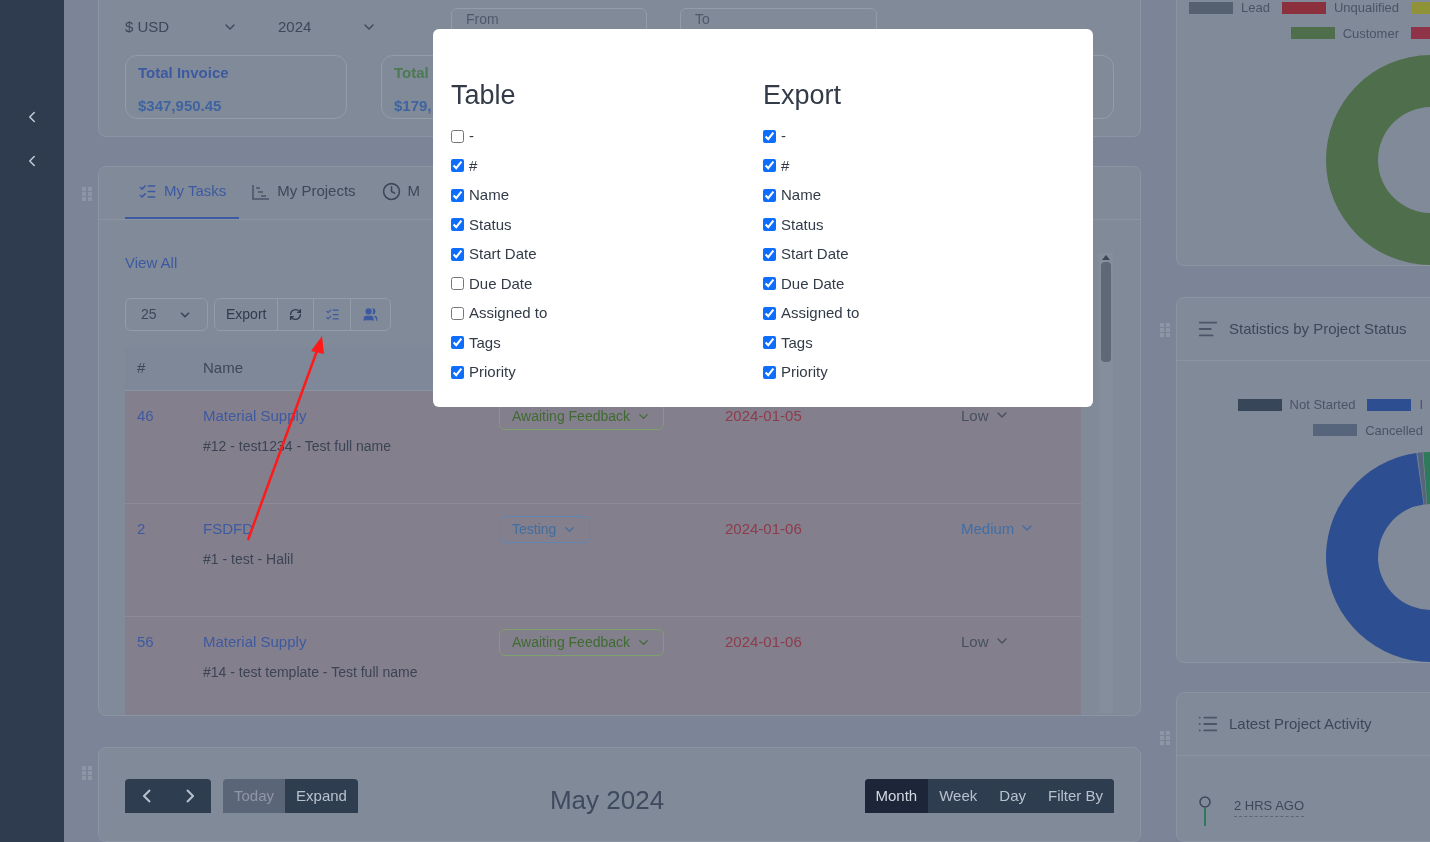  What do you see at coordinates (228, 529) in the screenshot?
I see `task-name-link: FSDFD` at bounding box center [228, 529].